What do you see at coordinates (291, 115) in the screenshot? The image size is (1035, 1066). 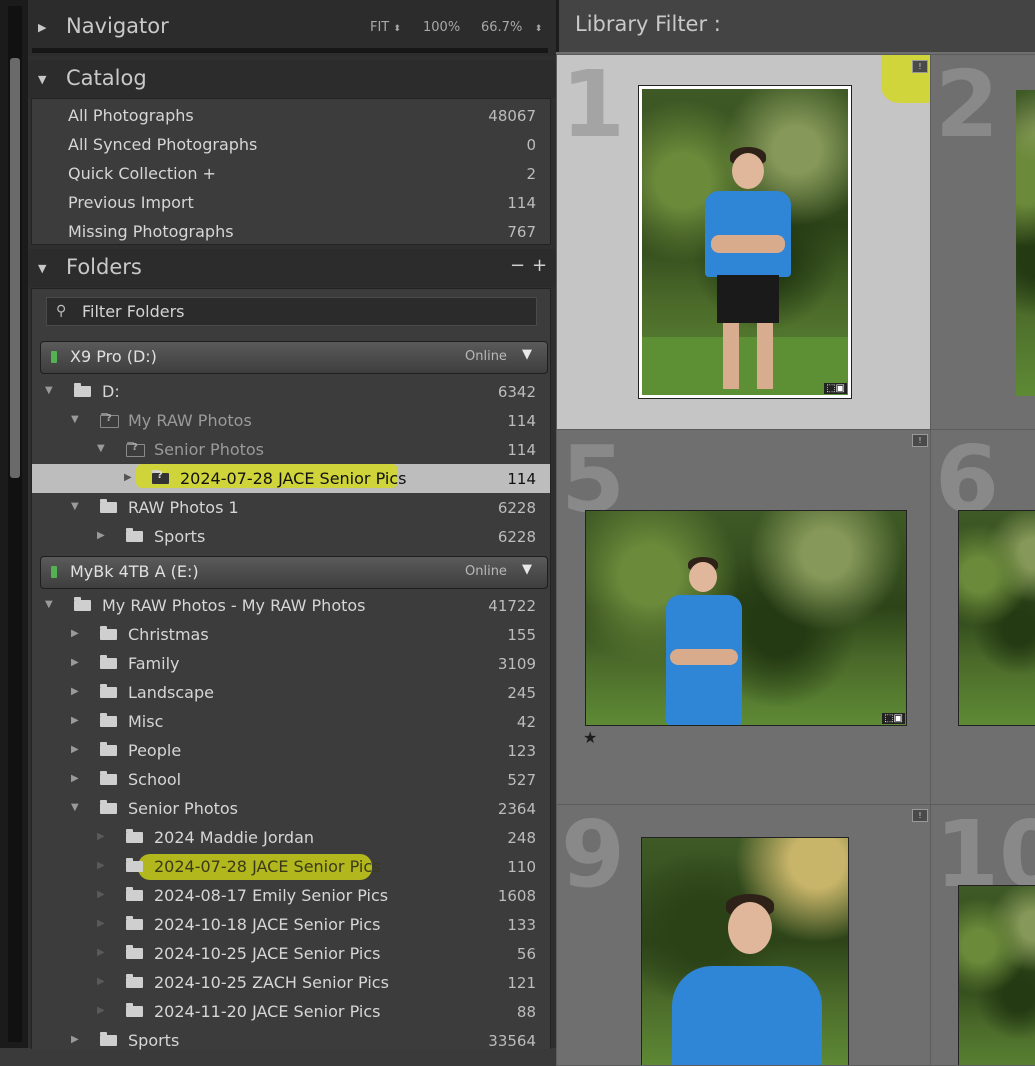 I see `catalog-item-all-photographs: All Photographs 48067` at bounding box center [291, 115].